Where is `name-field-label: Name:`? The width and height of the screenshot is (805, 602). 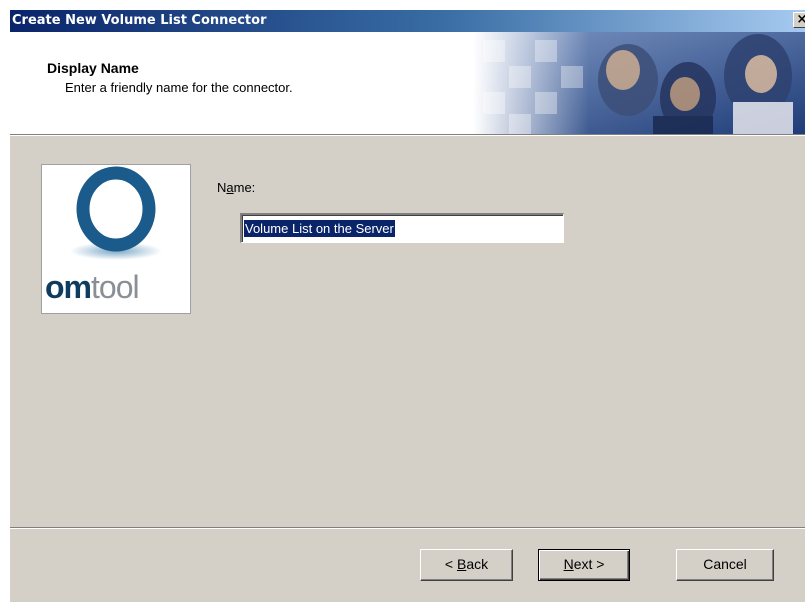 name-field-label: Name: is located at coordinates (236, 187).